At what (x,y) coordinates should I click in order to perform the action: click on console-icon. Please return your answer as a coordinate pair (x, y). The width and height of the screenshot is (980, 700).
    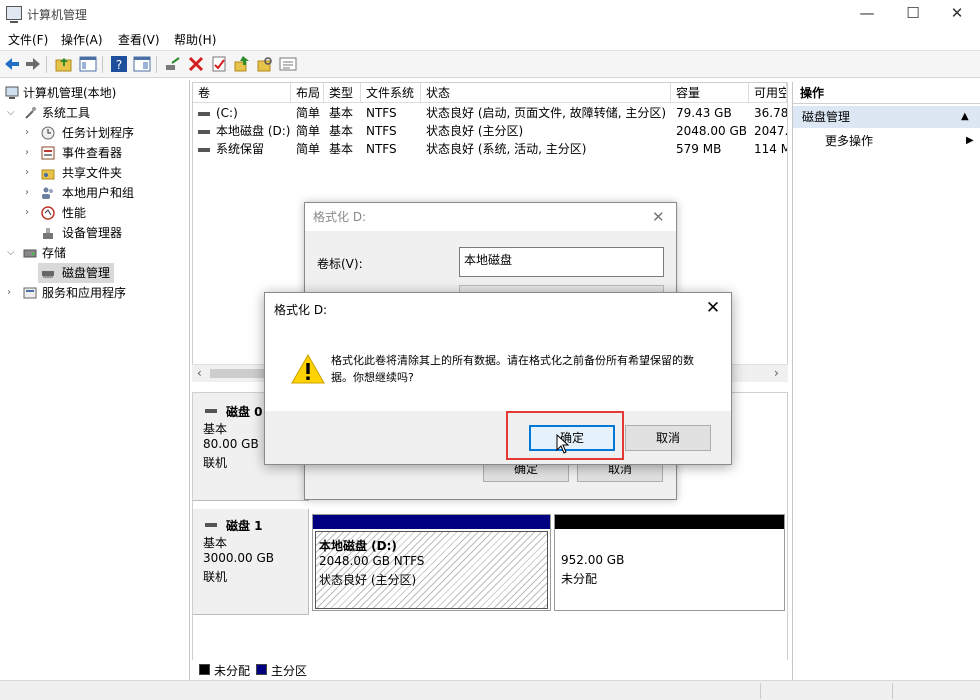
    Looking at the image, I should click on (142, 64).